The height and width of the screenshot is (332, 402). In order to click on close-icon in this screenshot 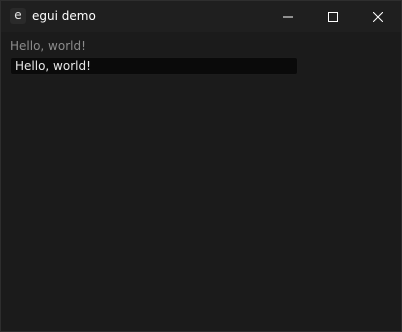, I will do `click(378, 16)`.